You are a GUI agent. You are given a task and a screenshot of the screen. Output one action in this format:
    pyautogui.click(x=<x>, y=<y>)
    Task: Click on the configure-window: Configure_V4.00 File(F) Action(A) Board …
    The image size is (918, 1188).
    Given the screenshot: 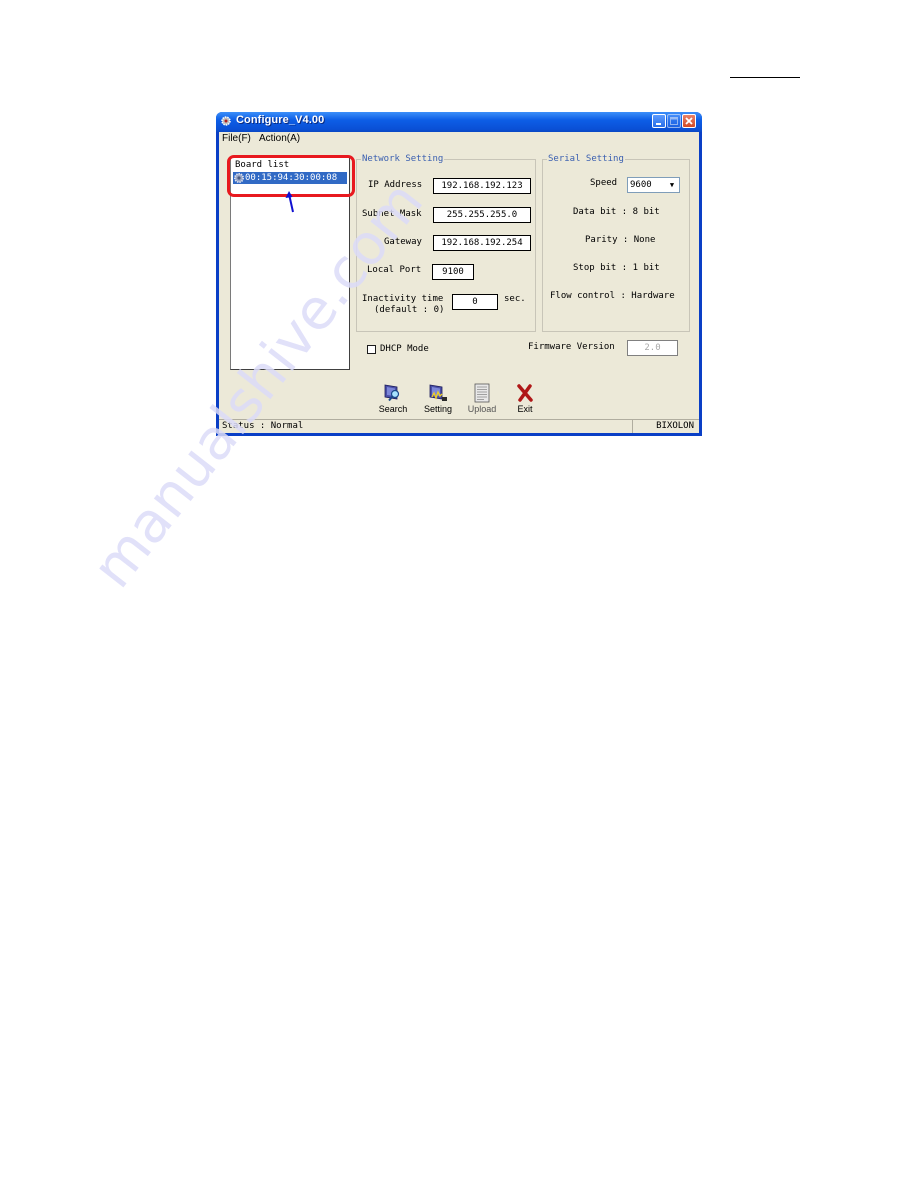 What is the action you would take?
    pyautogui.click(x=459, y=274)
    